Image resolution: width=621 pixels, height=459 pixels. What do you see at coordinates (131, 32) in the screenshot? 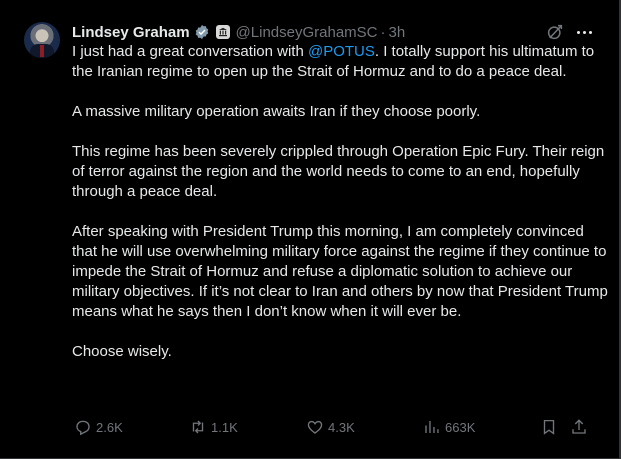
I see `author-name: Lindsey Graham` at bounding box center [131, 32].